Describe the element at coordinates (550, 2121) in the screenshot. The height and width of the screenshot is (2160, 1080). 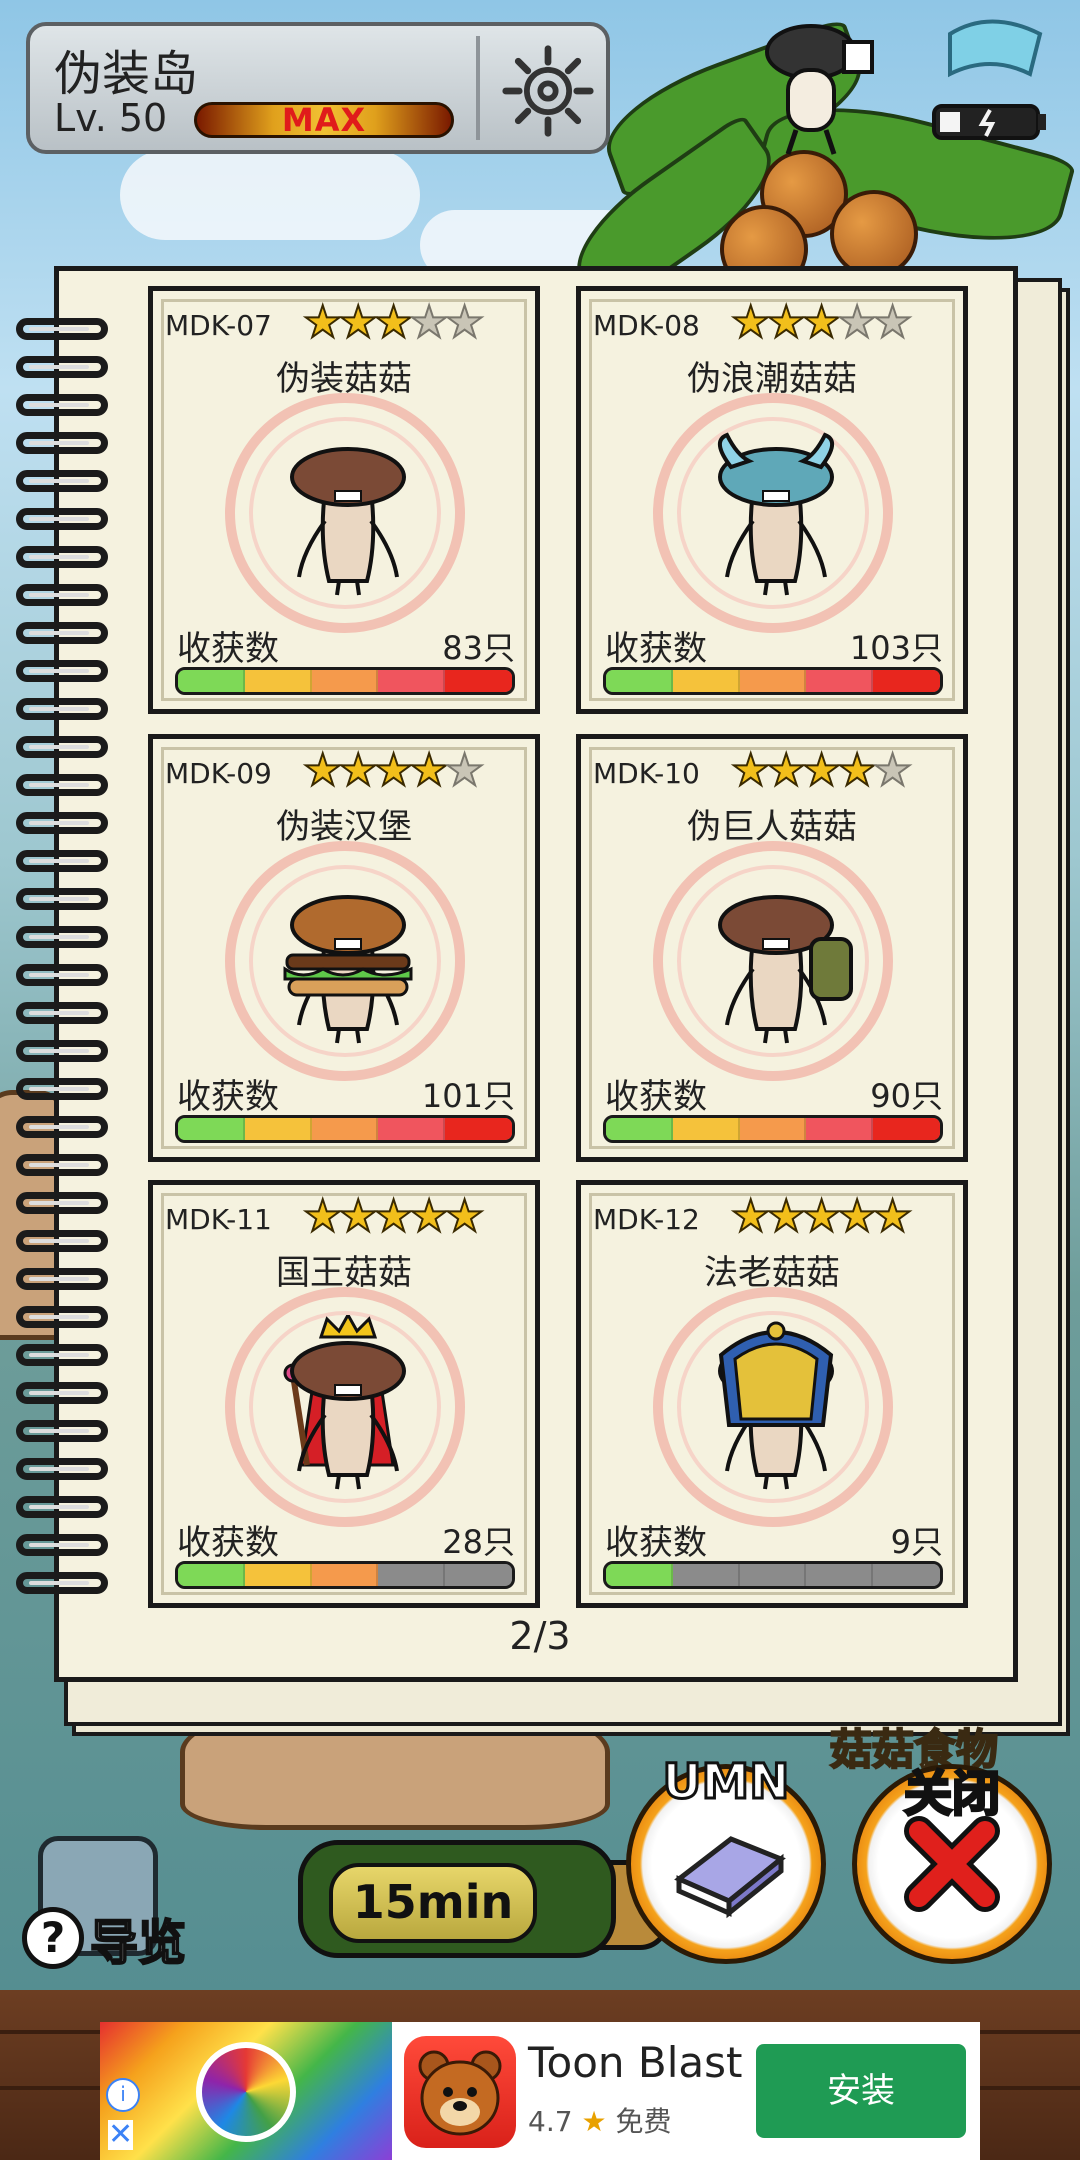
I see `ad-rating-value: 4.7` at that location.